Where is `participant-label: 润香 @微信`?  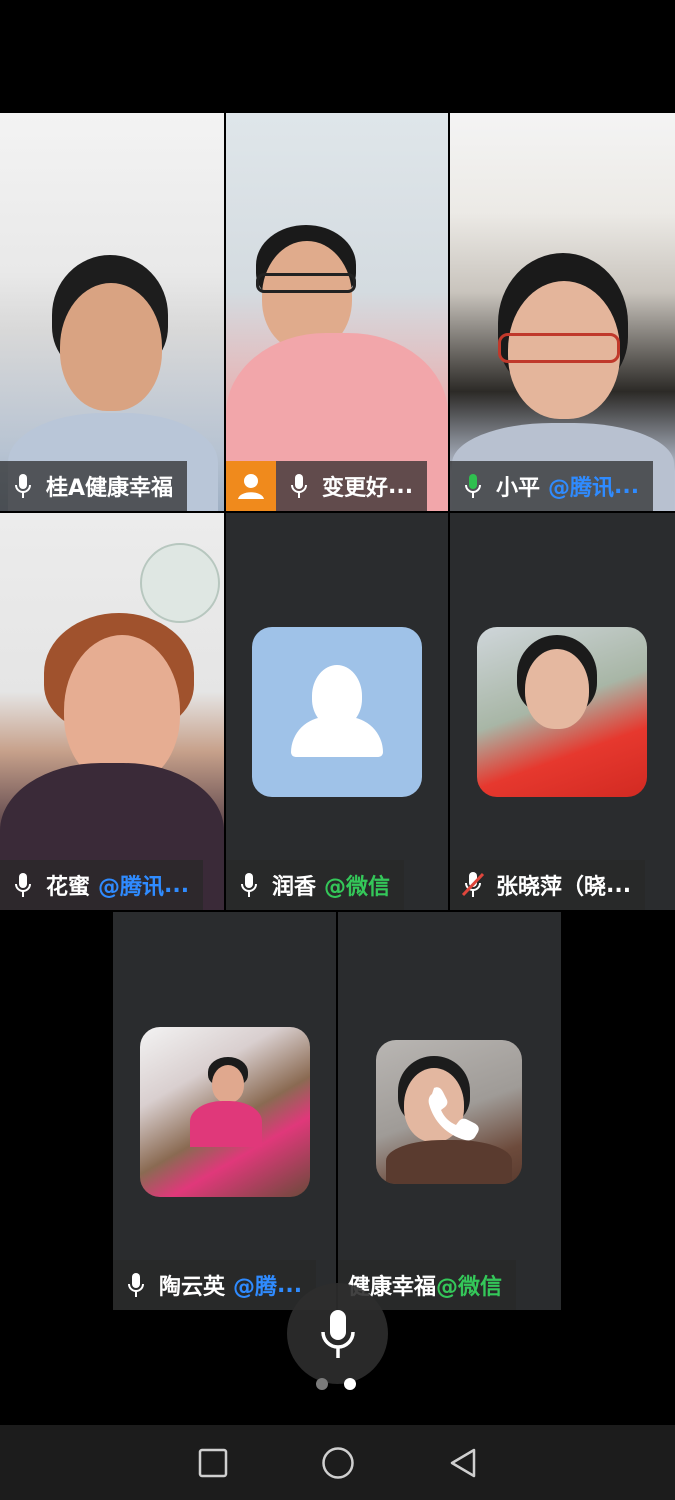 participant-label: 润香 @微信 is located at coordinates (315, 885).